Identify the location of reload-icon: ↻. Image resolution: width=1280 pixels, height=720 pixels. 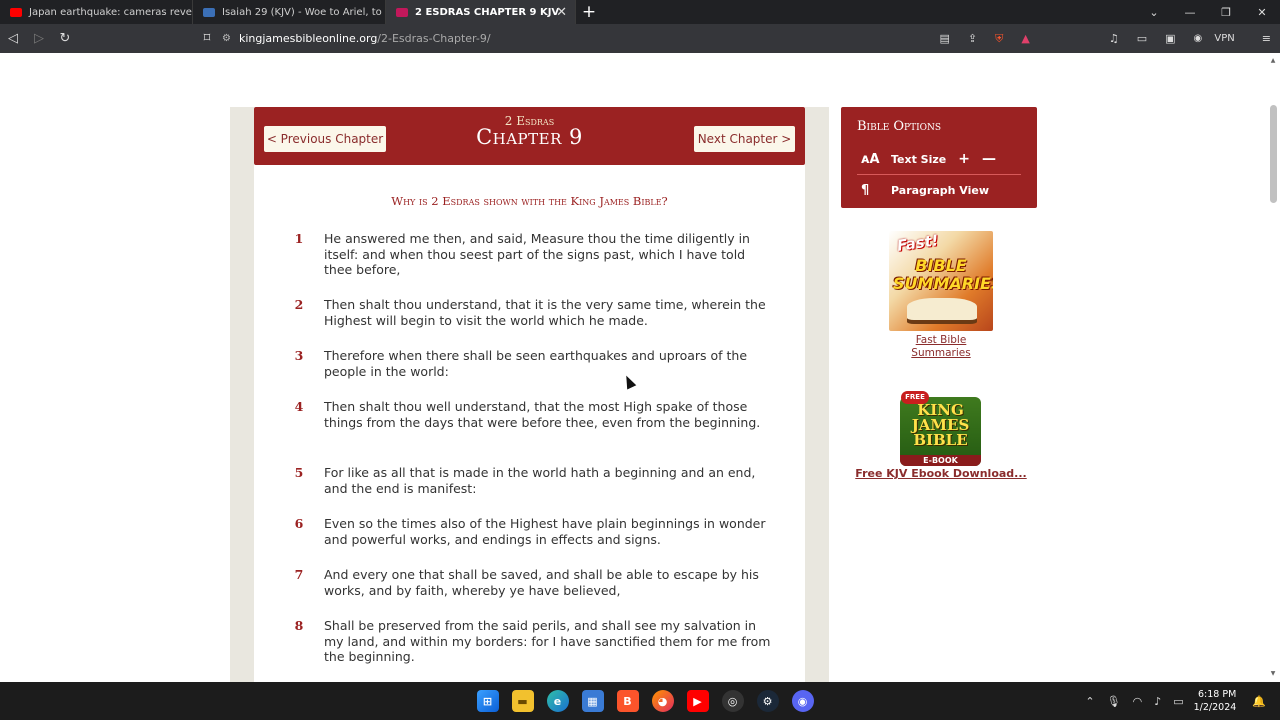
(65, 38).